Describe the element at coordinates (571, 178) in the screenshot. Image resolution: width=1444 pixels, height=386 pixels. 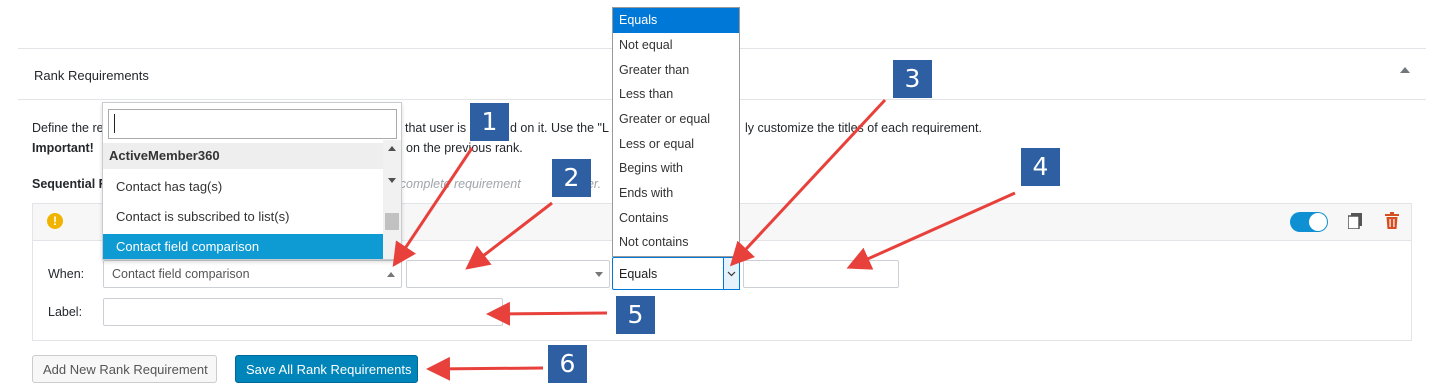
I see `annotation-badge-2: 2` at that location.